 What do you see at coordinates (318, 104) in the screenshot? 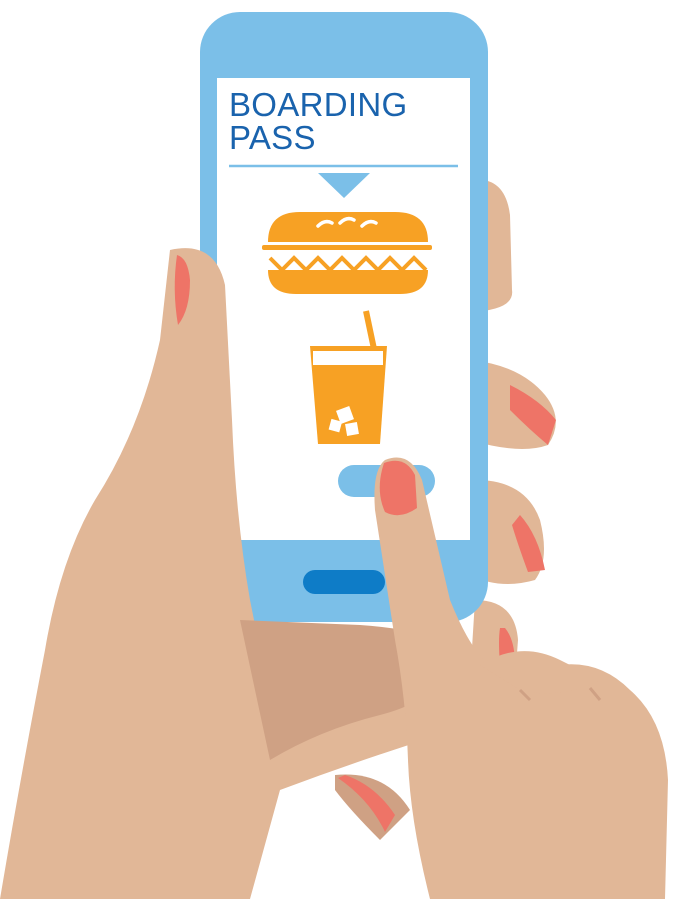
I see `title-line-1: BOARDING` at bounding box center [318, 104].